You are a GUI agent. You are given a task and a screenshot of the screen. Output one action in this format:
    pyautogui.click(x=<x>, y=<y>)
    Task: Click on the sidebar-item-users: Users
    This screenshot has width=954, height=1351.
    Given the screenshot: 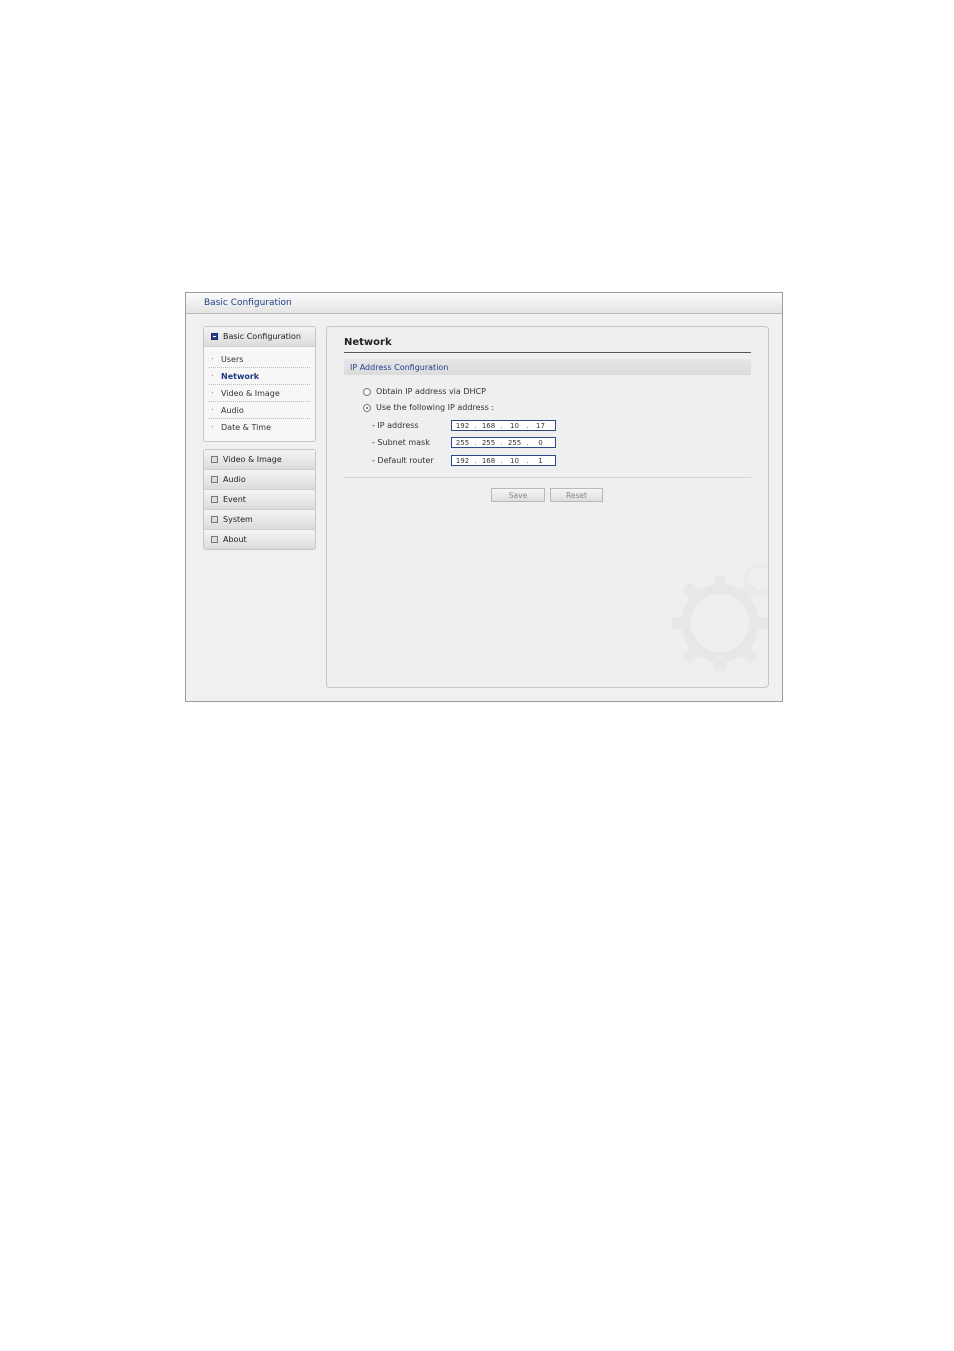 What is the action you would take?
    pyautogui.click(x=259, y=359)
    